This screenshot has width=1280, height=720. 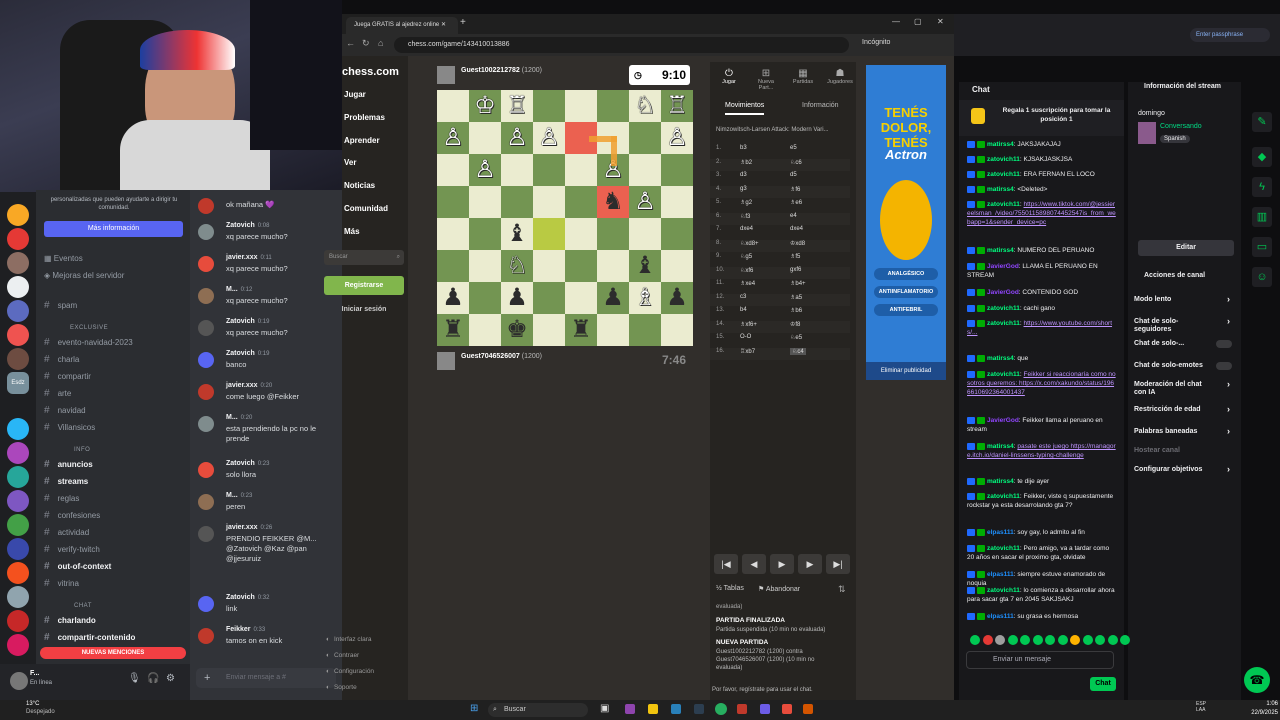 What do you see at coordinates (501, 356) in the screenshot?
I see `bottom-player-name: Guest7046526007 (1200)` at bounding box center [501, 356].